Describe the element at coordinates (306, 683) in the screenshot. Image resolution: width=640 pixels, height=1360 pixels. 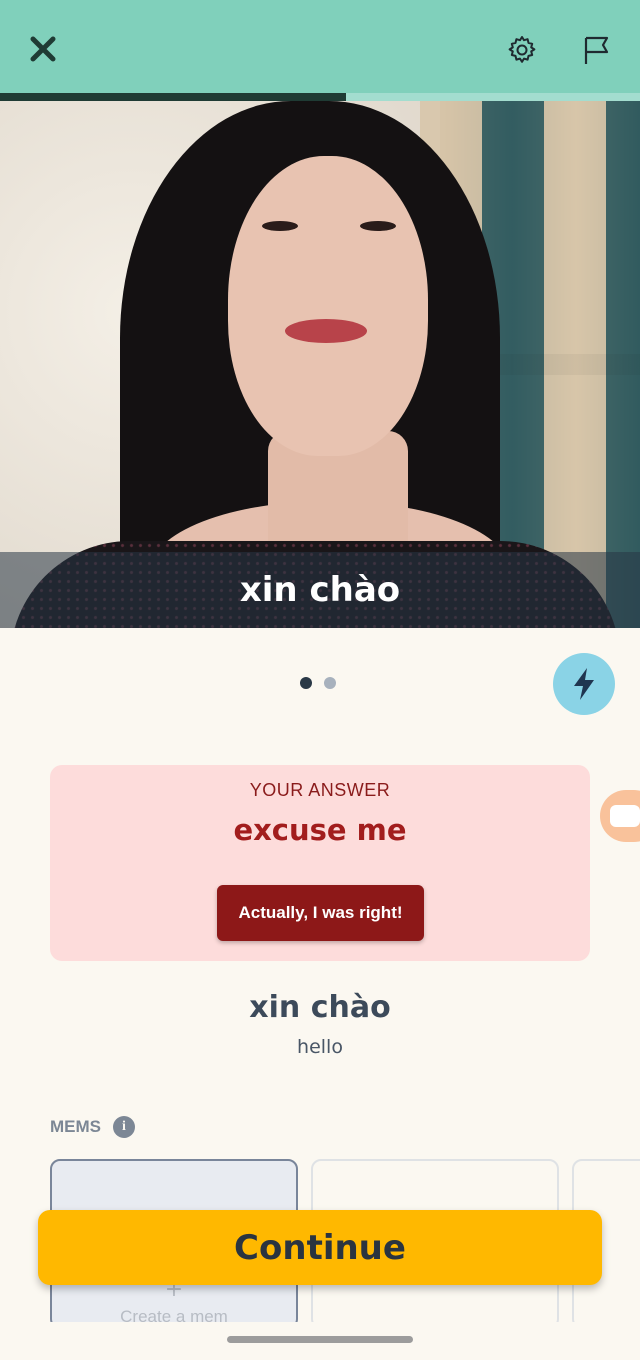
I see `pager-dot-active` at that location.